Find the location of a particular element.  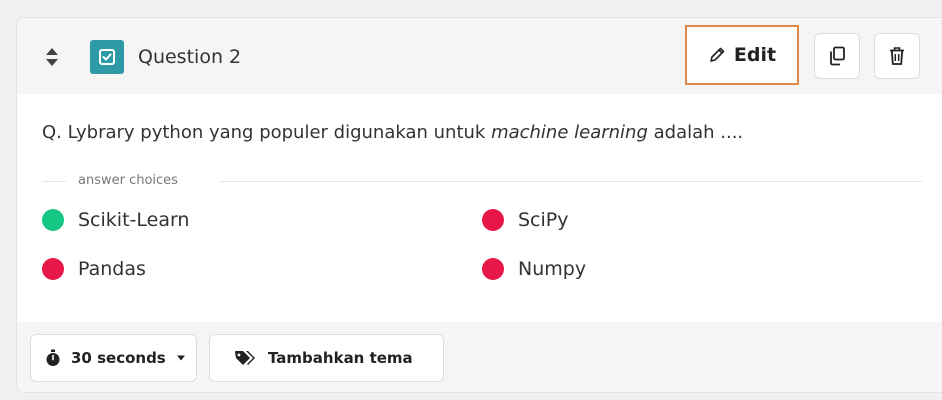

checkbox-icon is located at coordinates (107, 57).